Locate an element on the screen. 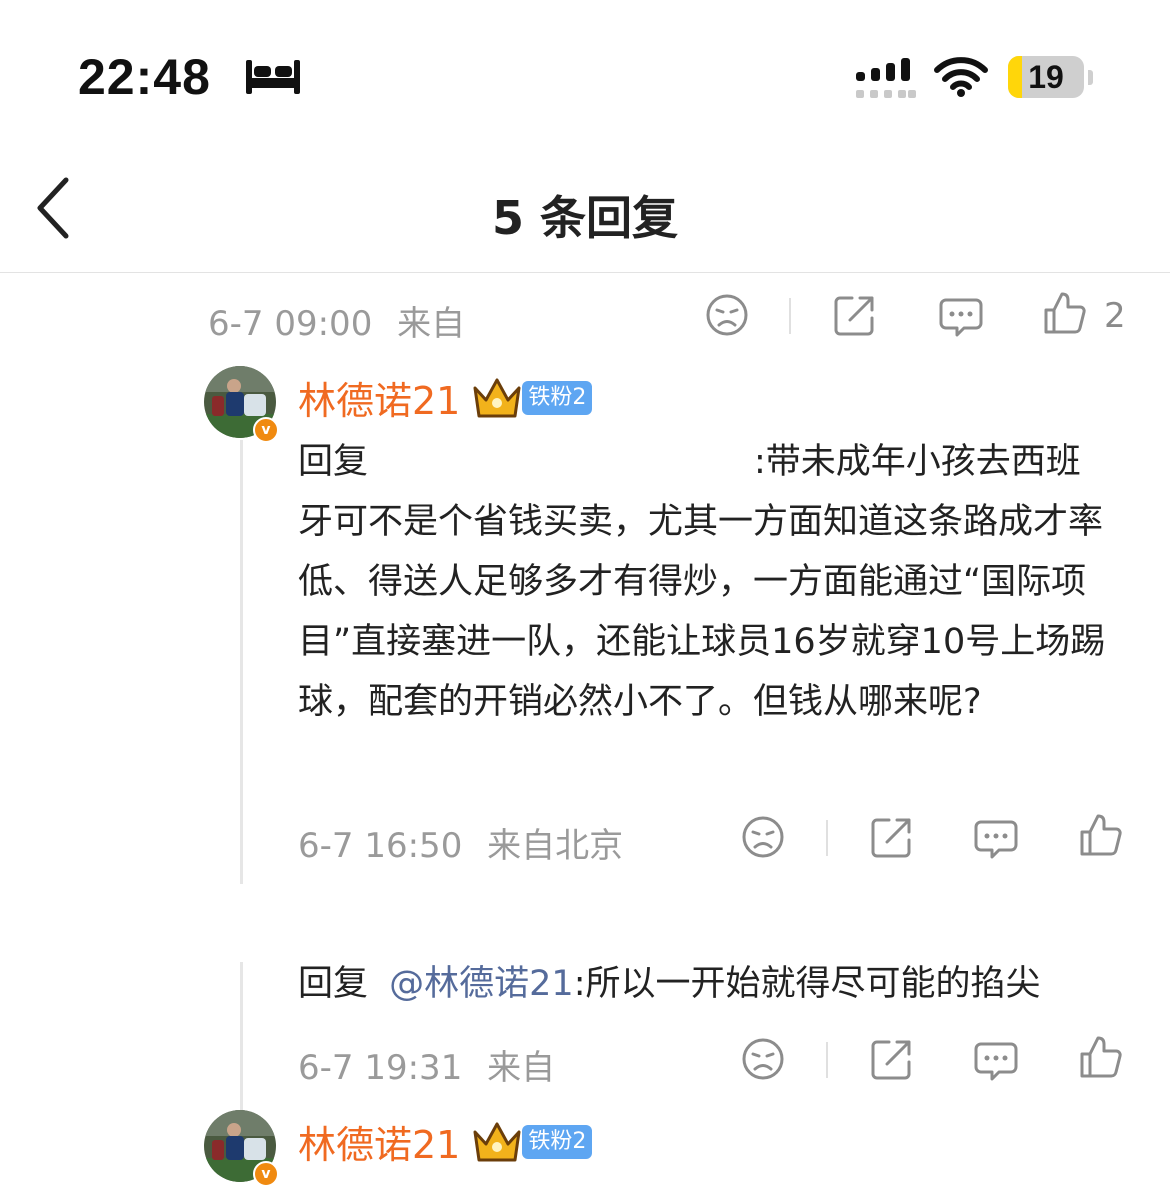 The height and width of the screenshot is (1187, 1170). reply-text-first-line: :带未成年小孩去西班 is located at coordinates (917, 462).